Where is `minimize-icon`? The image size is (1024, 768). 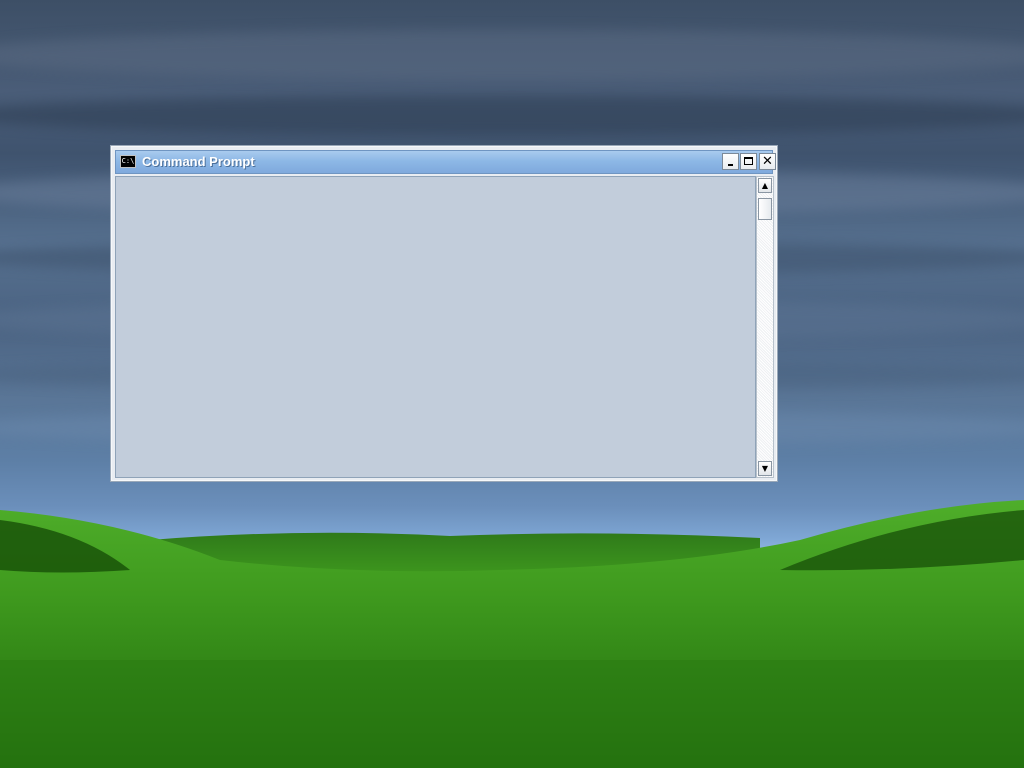
minimize-icon is located at coordinates (730, 165).